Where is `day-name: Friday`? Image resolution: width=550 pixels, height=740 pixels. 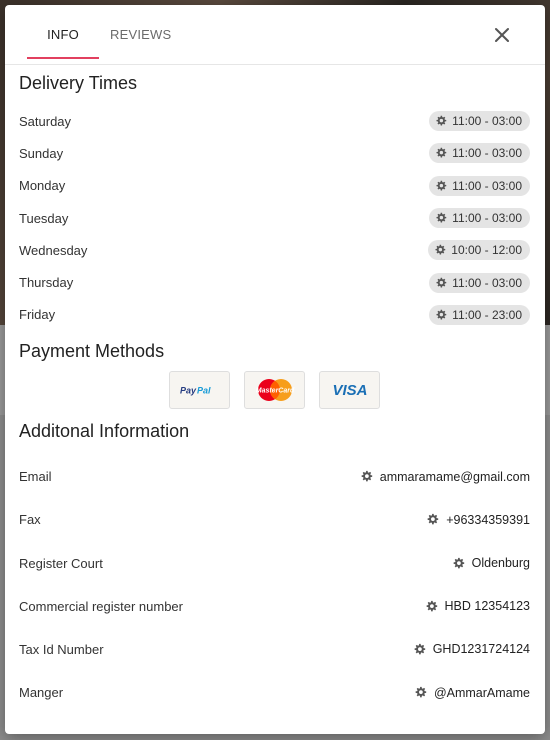
day-name: Friday is located at coordinates (37, 315).